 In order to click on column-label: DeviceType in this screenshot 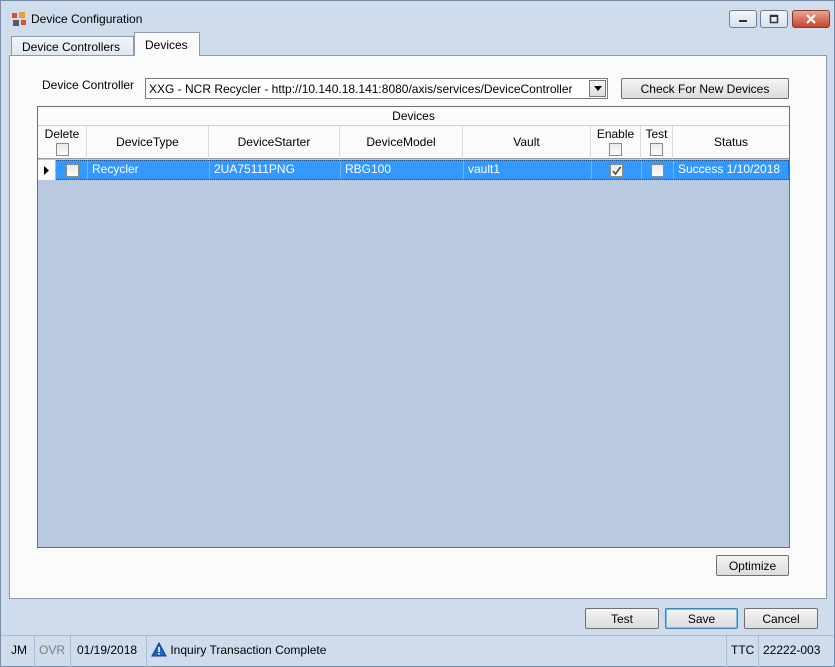, I will do `click(147, 142)`.